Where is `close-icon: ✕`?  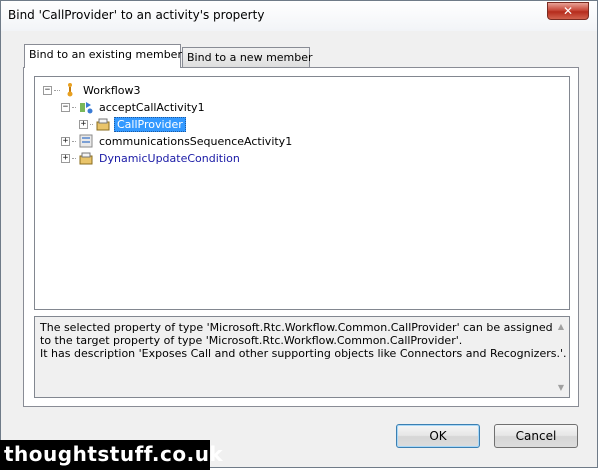 close-icon: ✕ is located at coordinates (568, 11).